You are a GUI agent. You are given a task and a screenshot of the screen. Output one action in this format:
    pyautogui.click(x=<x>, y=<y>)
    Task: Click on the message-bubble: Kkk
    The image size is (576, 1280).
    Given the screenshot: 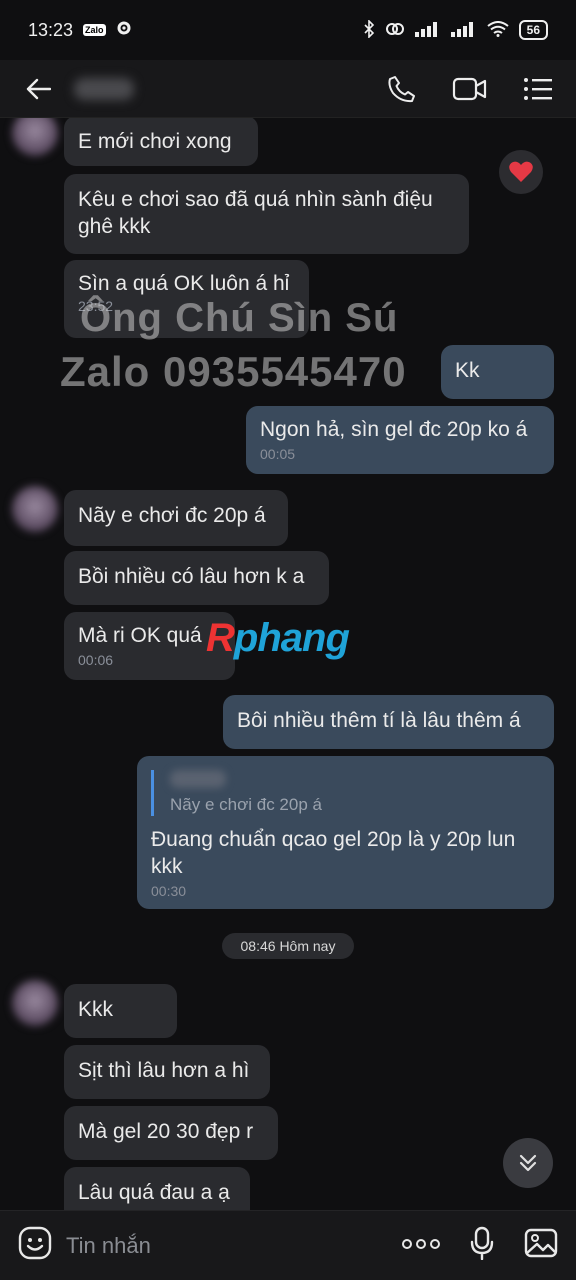 What is the action you would take?
    pyautogui.click(x=120, y=1011)
    